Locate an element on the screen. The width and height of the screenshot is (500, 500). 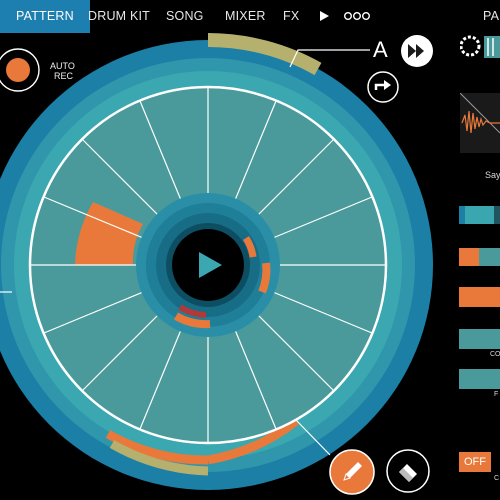
tab-song: SONG is located at coordinates (185, 16).